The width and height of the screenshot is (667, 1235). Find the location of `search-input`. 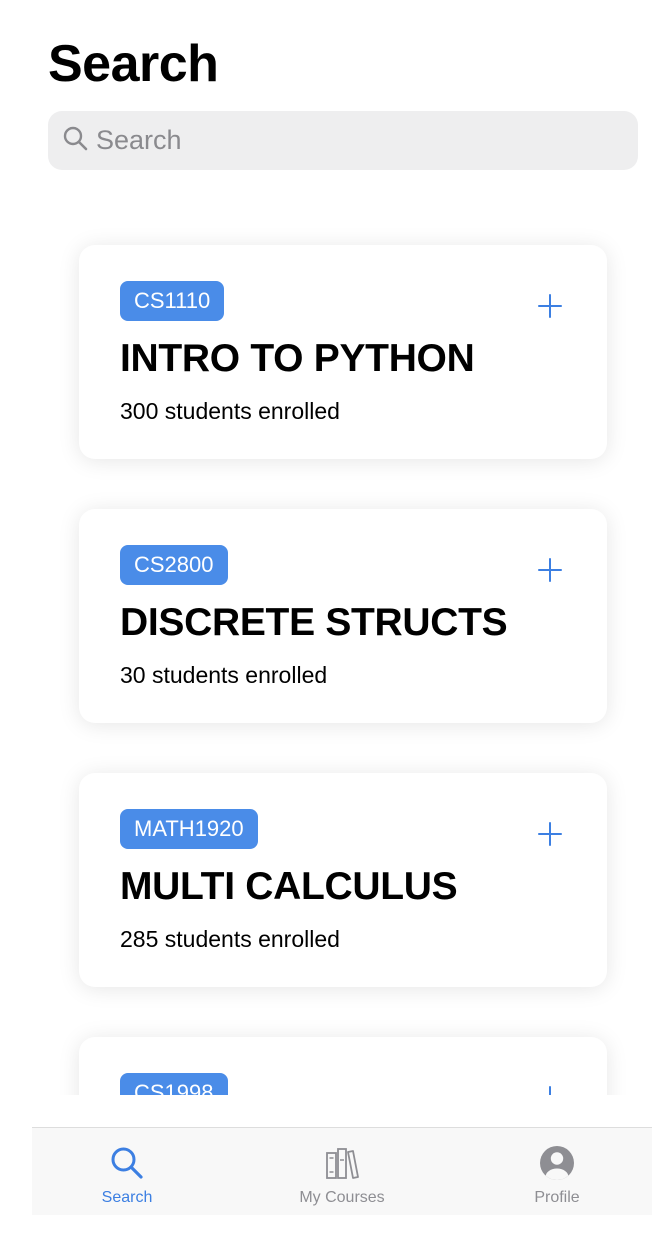

search-input is located at coordinates (346, 140).